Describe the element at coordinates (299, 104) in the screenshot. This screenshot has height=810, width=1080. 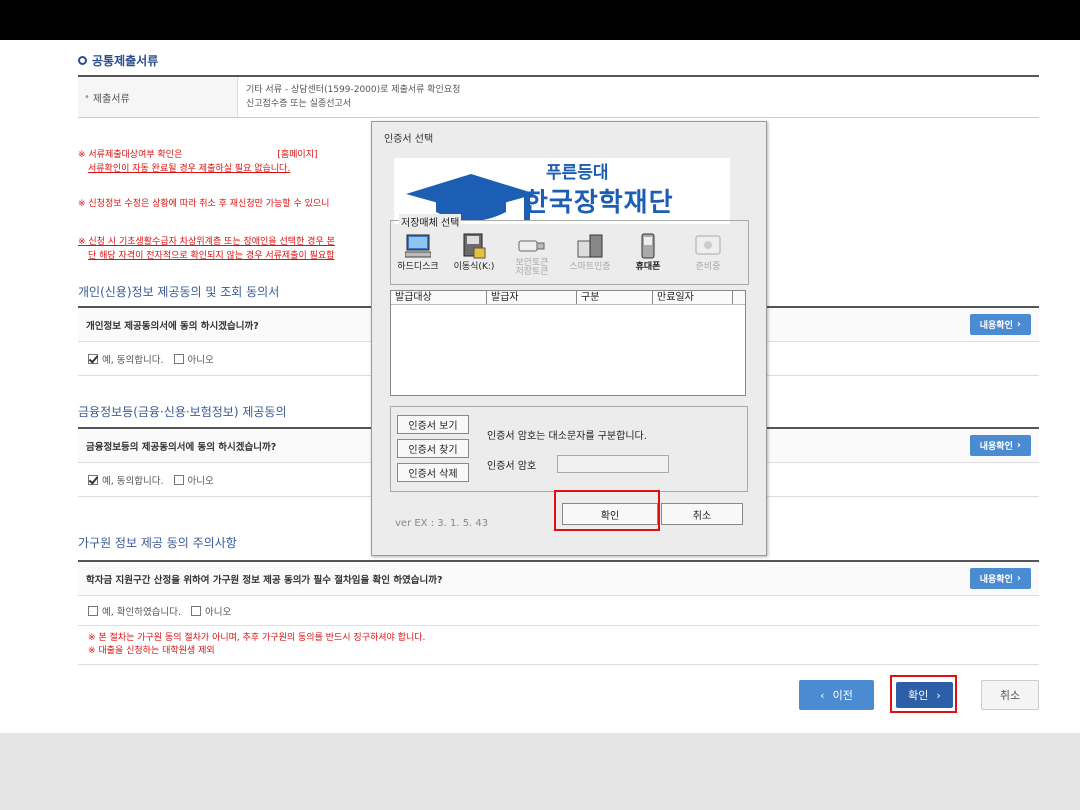
I see `docs-line-2: 신고접수증 또는 실종선고서` at that location.